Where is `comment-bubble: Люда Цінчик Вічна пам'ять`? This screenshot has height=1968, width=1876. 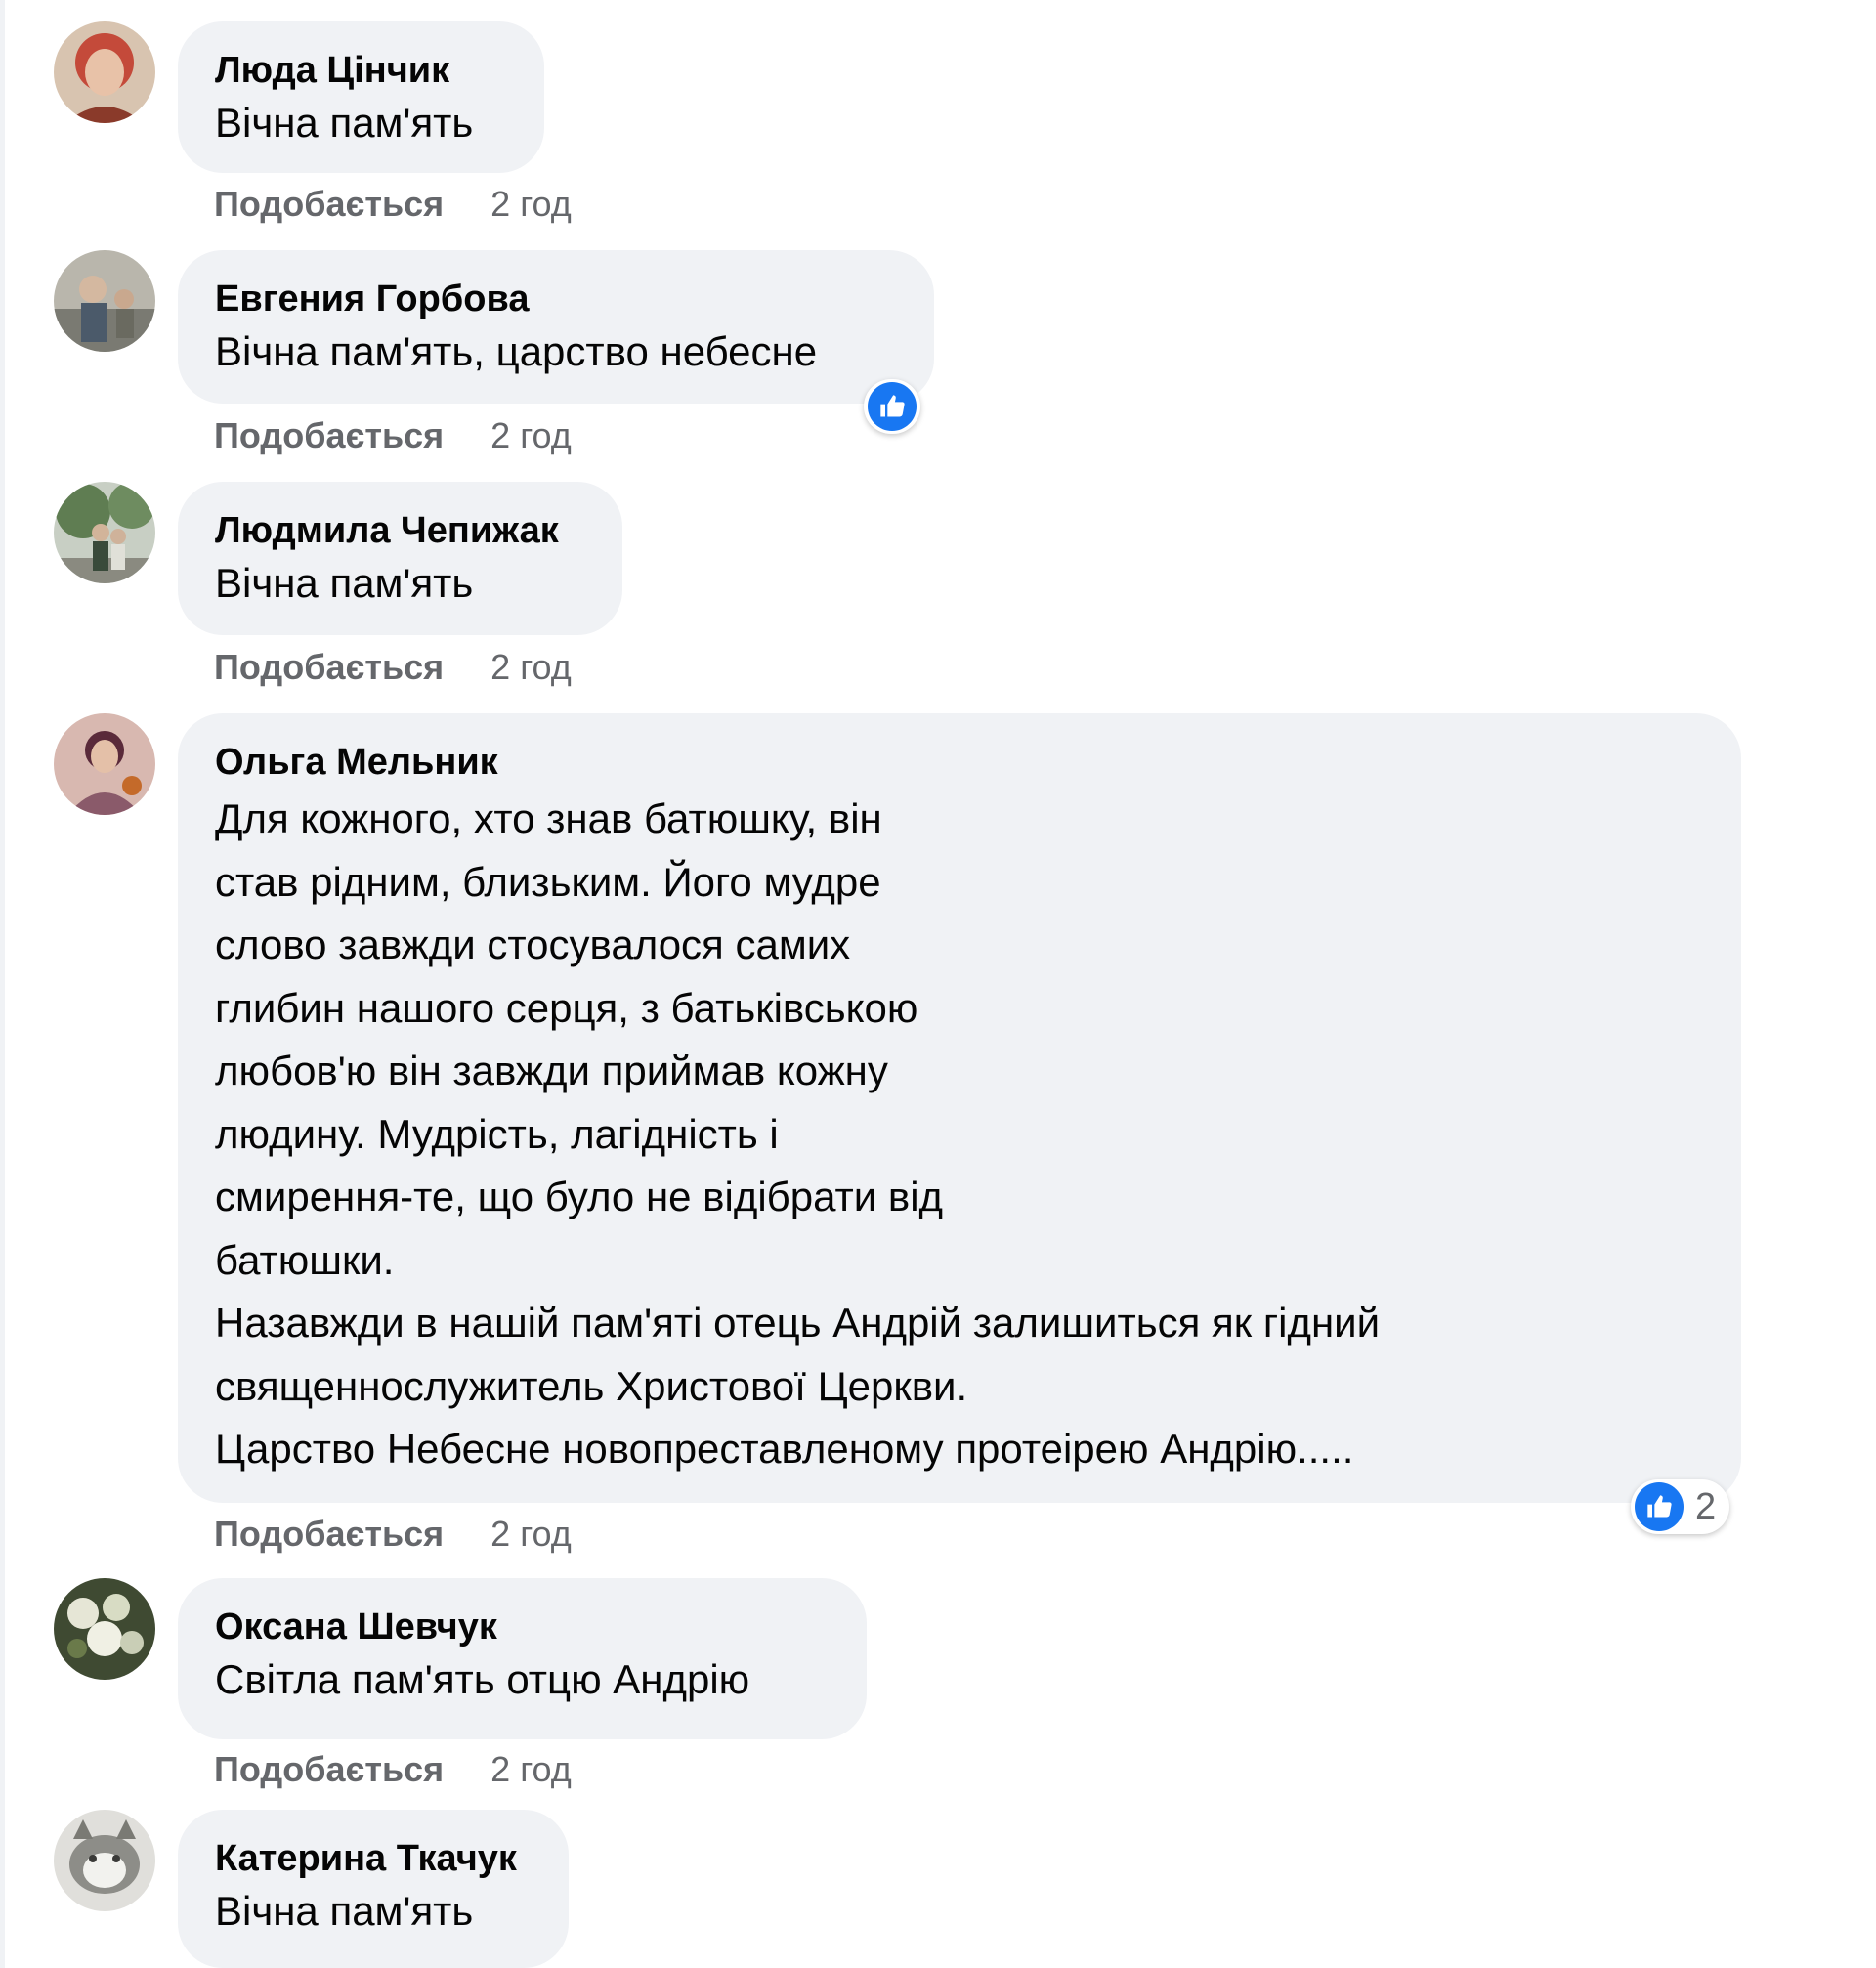 comment-bubble: Люда Цінчик Вічна пам'ять is located at coordinates (361, 97).